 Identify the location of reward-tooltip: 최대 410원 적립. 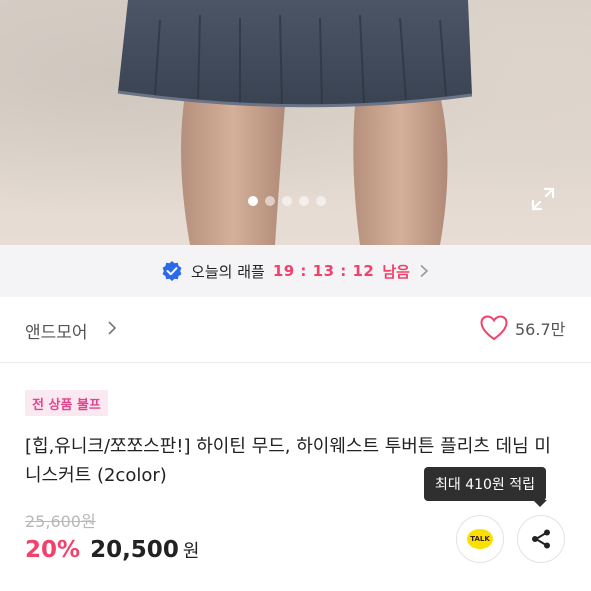
(485, 484).